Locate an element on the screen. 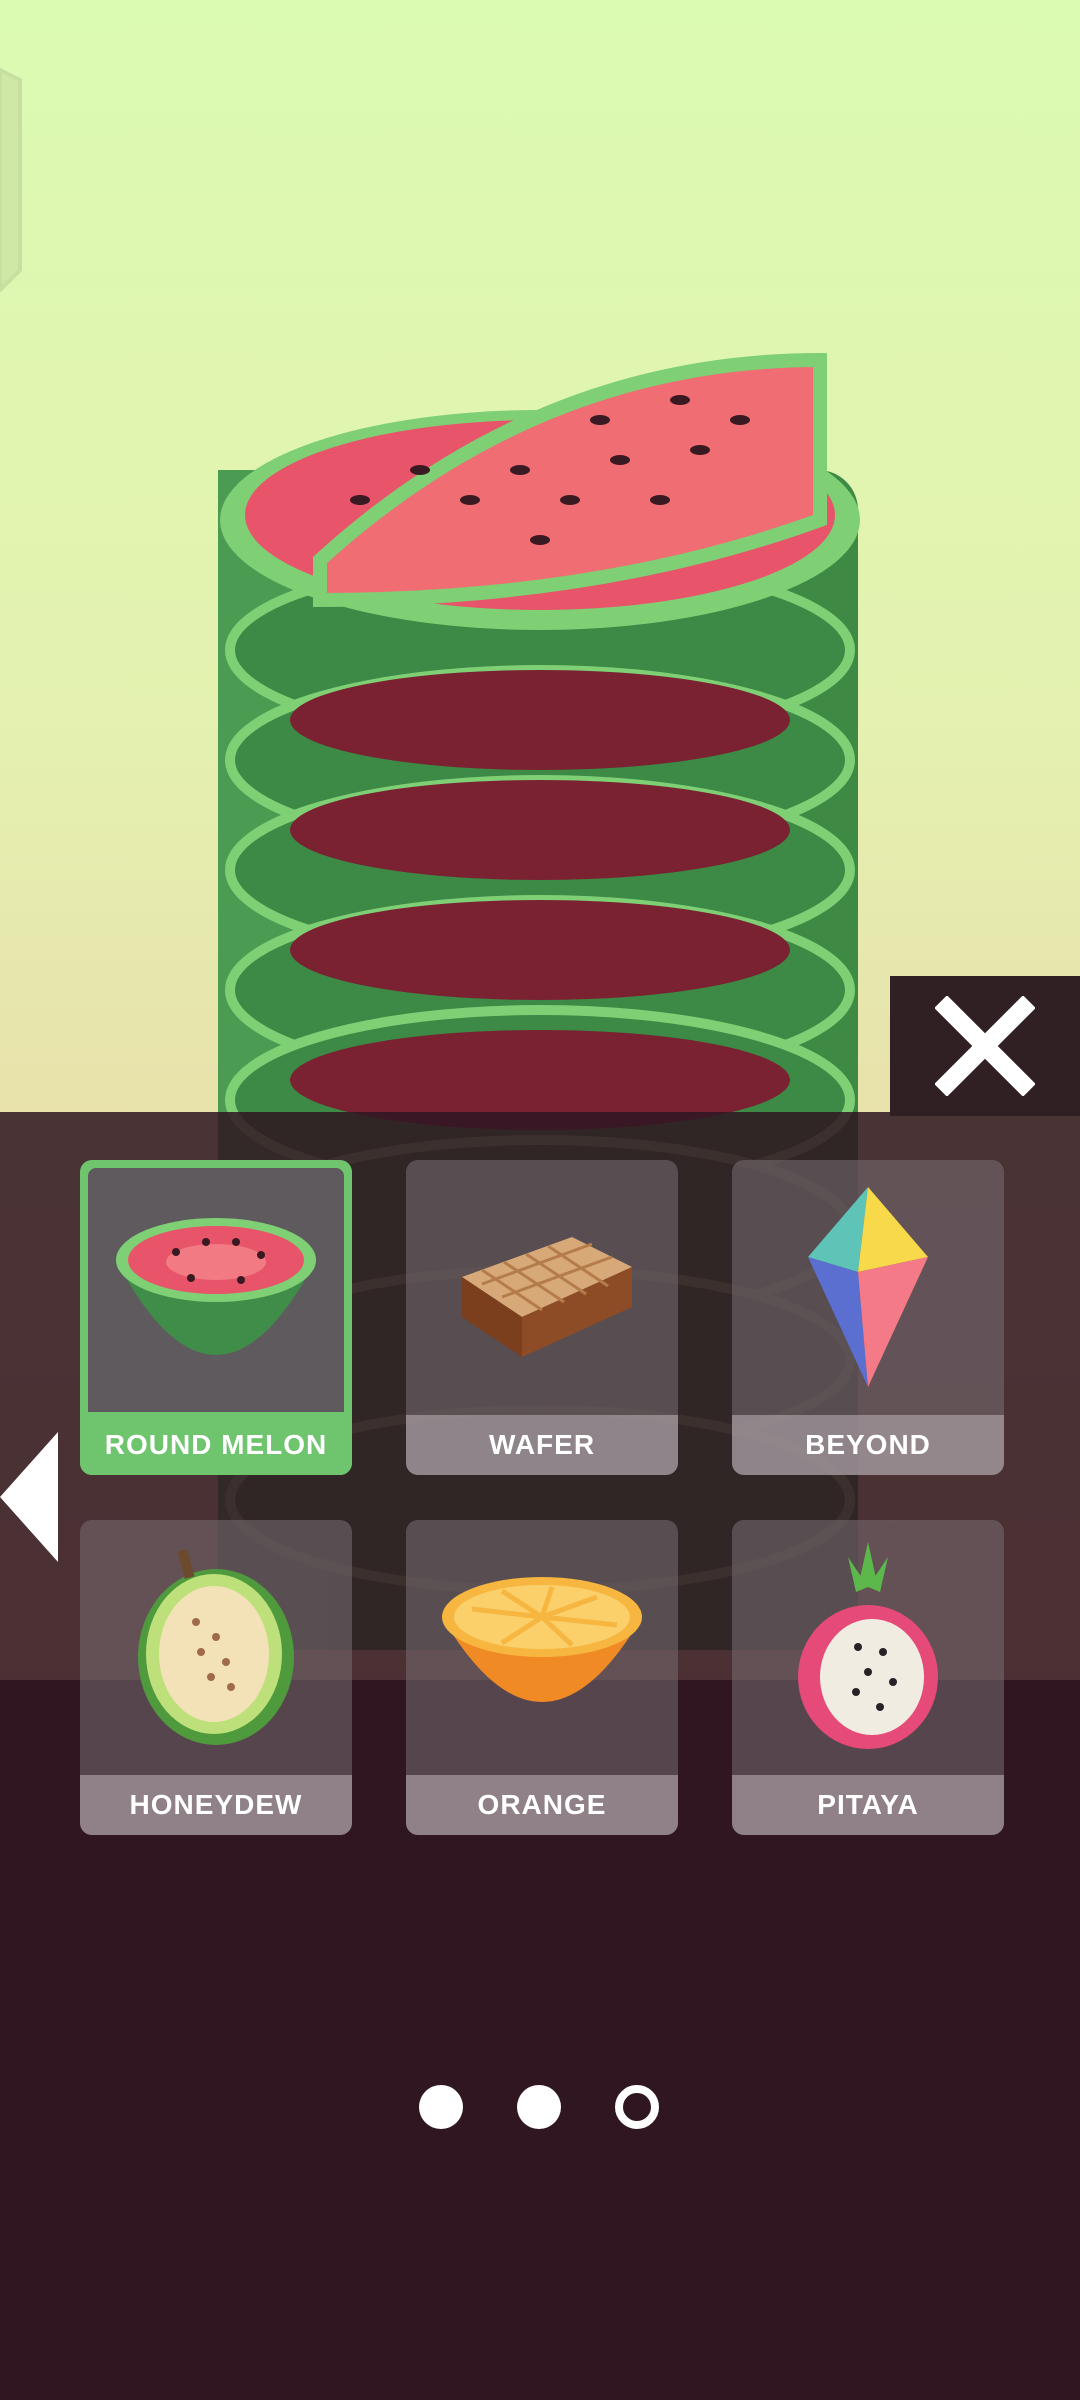  skin-card-honeydew: HONEYDEW is located at coordinates (216, 1677).